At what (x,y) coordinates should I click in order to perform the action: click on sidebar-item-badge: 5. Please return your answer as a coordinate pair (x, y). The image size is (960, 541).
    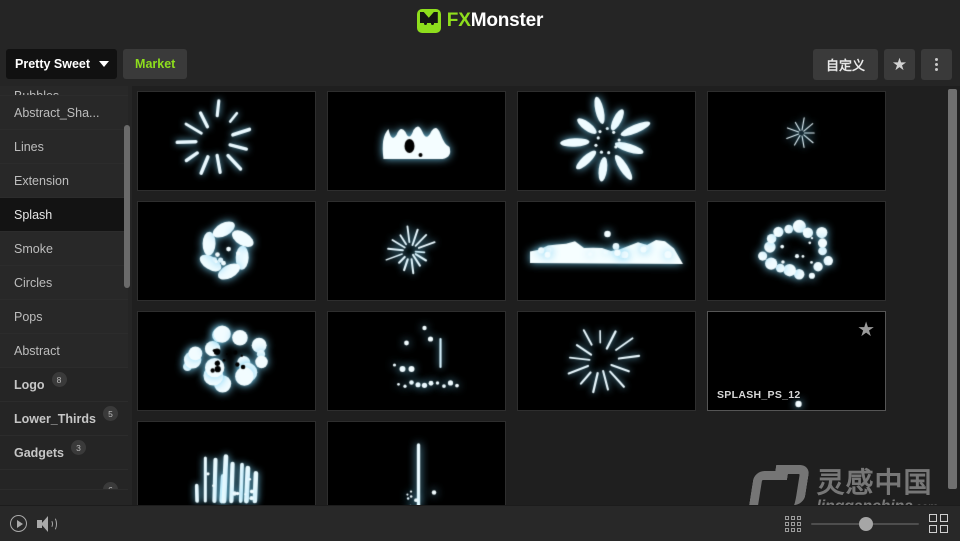
    Looking at the image, I should click on (110, 413).